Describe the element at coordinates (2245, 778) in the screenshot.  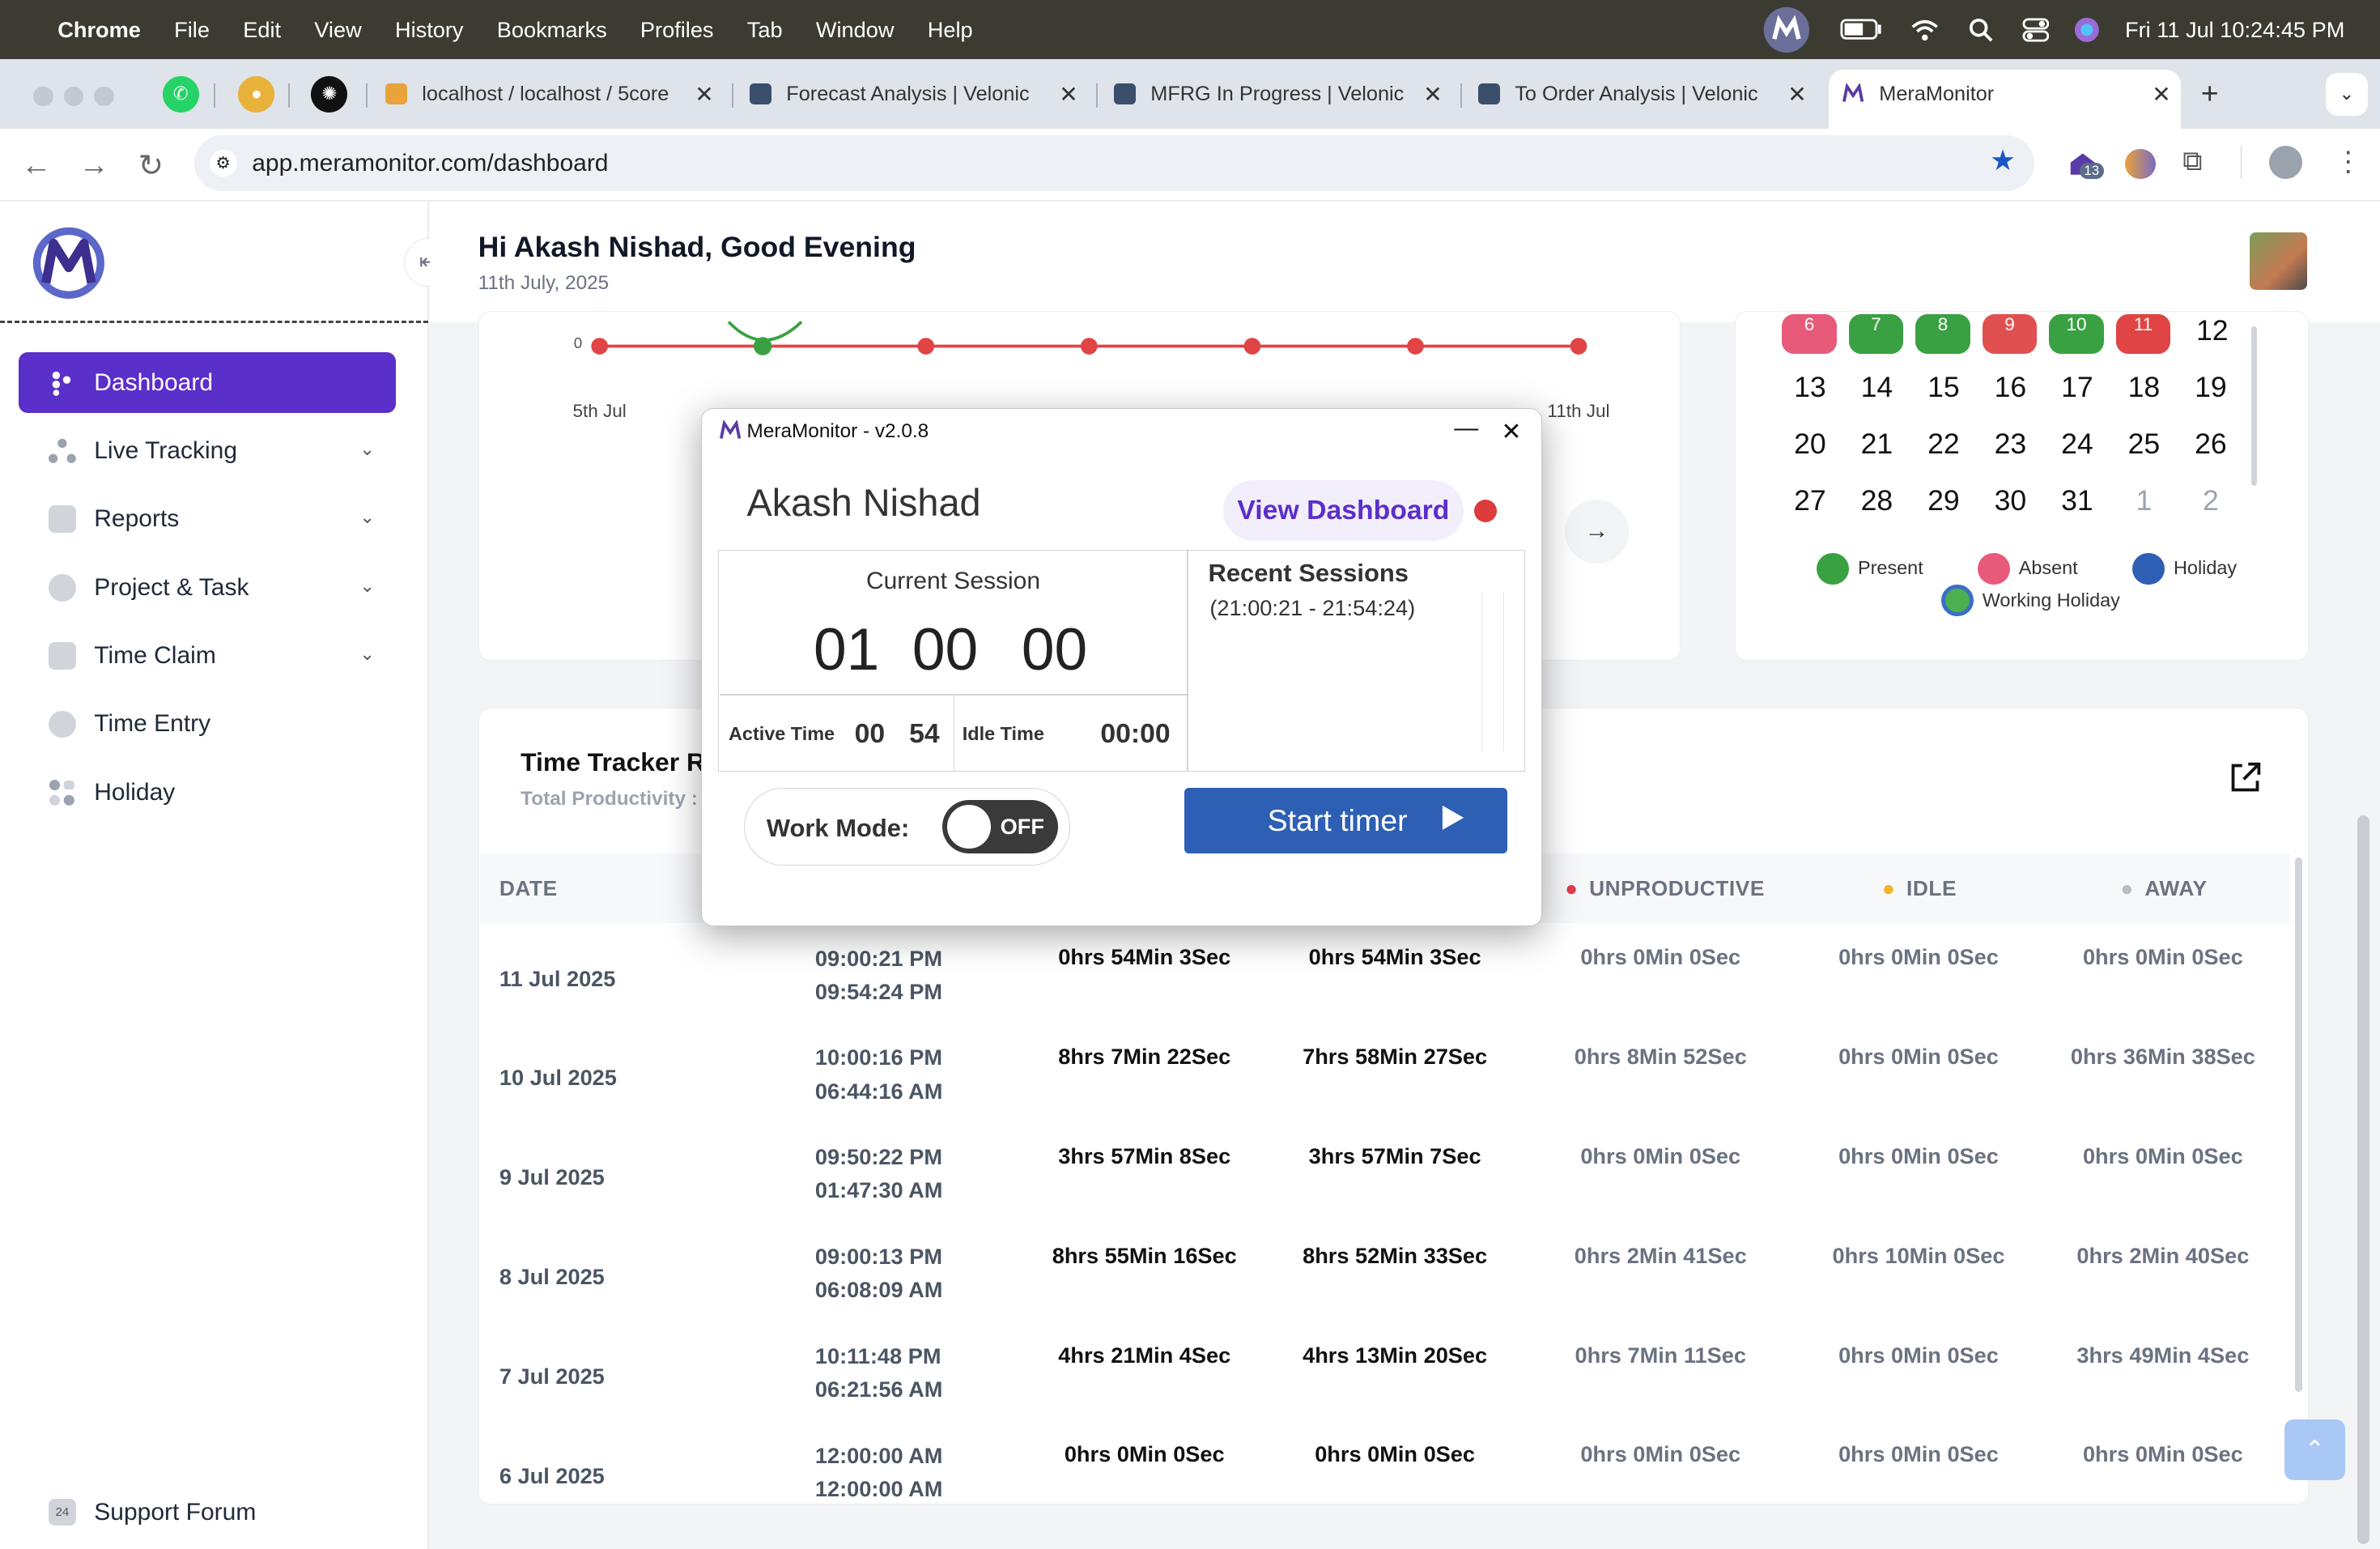
I see `open-external-icon` at that location.